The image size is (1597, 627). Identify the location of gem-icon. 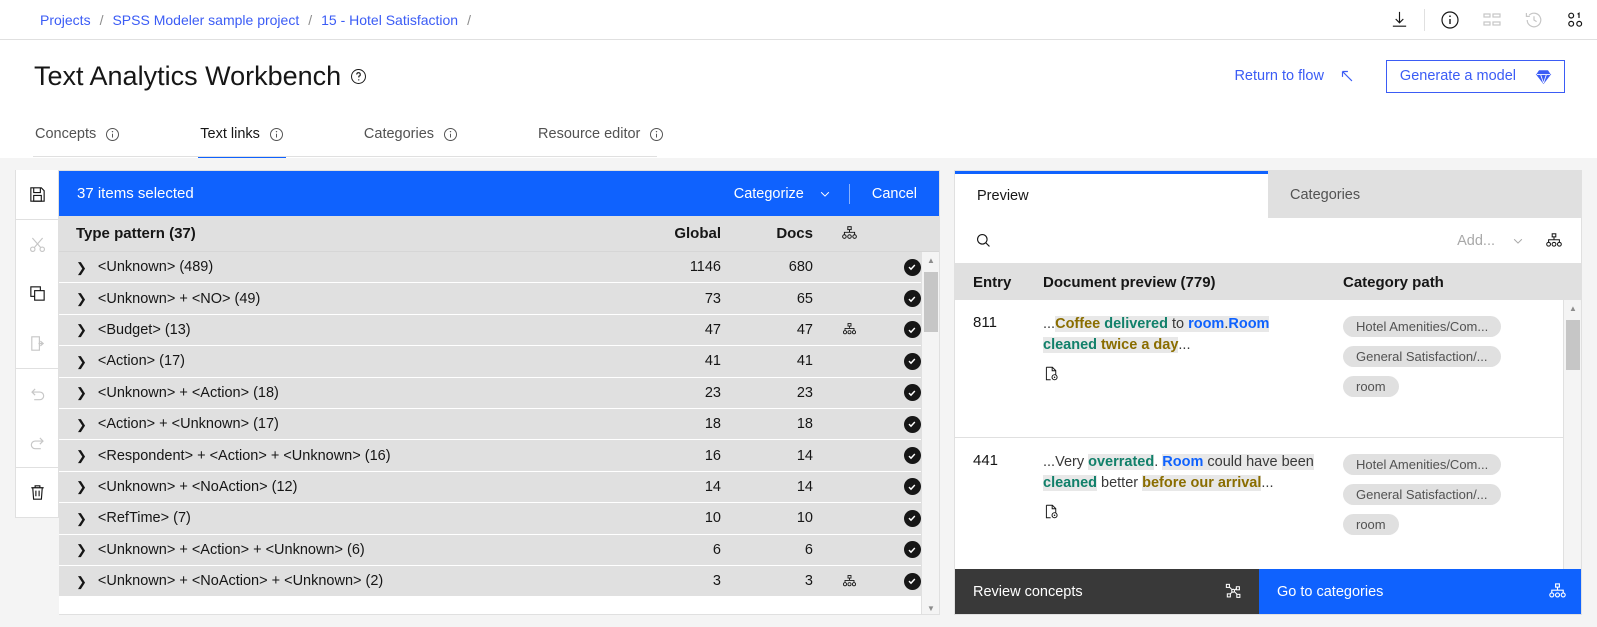
(1543, 76).